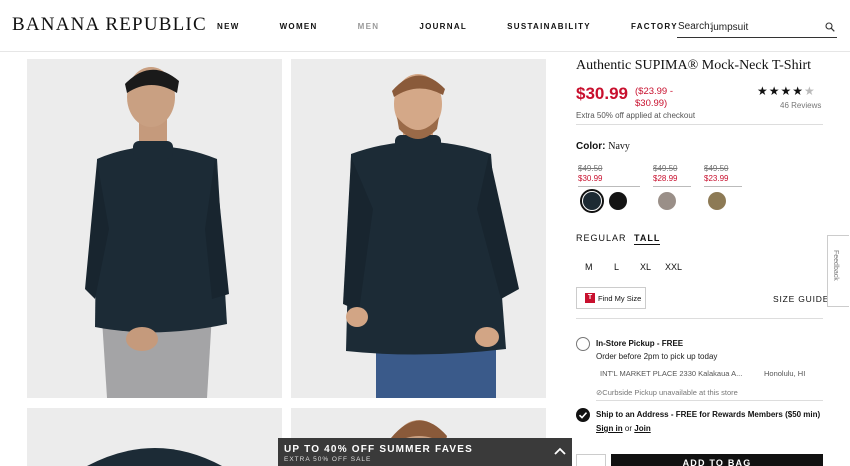 This screenshot has height=466, width=850. I want to click on checkmark-icon, so click(583, 415).